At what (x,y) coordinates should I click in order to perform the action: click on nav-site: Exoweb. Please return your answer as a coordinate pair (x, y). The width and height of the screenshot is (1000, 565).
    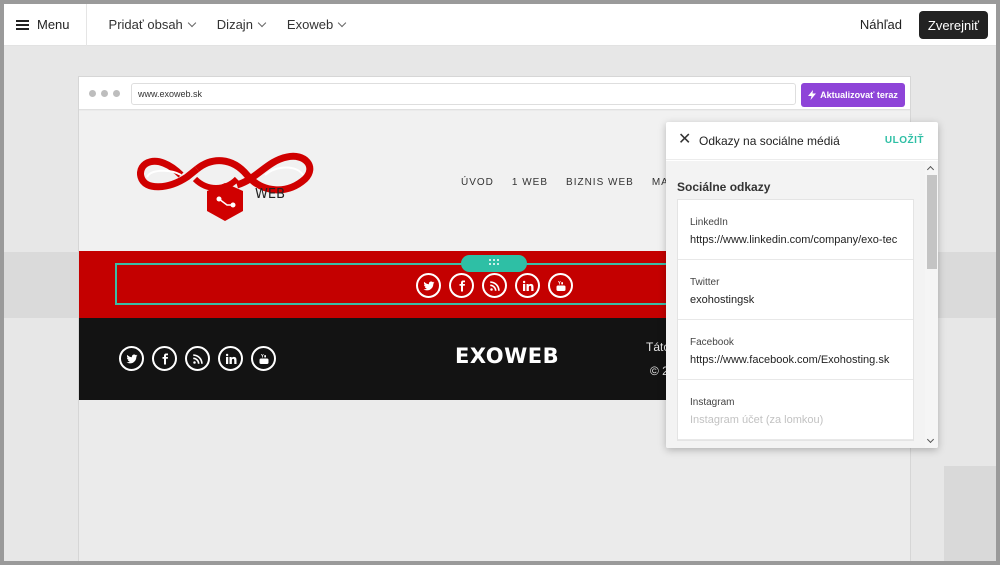
    Looking at the image, I should click on (316, 24).